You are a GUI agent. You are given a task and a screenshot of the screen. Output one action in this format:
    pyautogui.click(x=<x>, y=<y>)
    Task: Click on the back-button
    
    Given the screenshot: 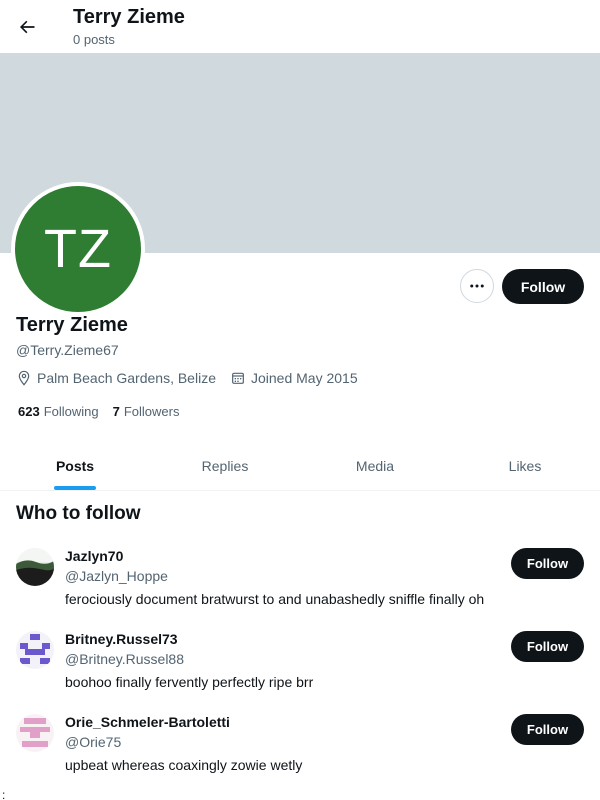 What is the action you would take?
    pyautogui.click(x=27, y=27)
    